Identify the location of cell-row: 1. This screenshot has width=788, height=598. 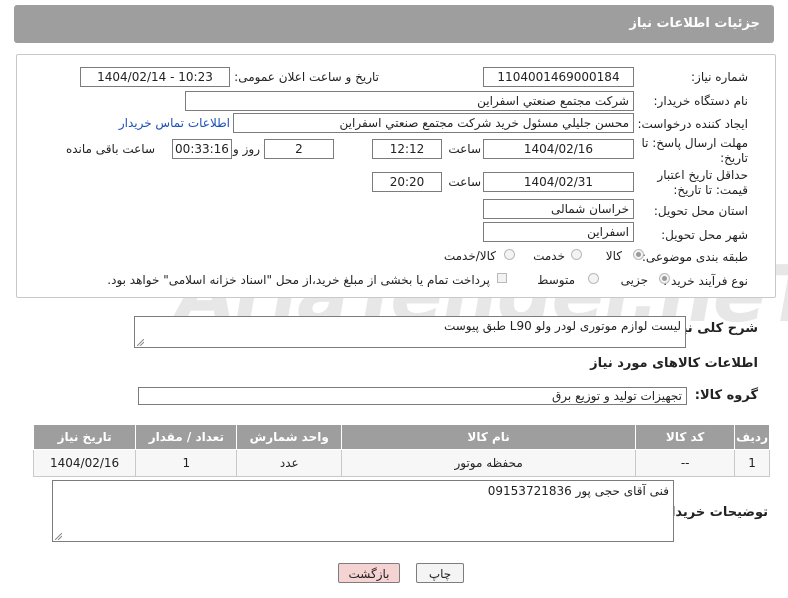
(752, 463).